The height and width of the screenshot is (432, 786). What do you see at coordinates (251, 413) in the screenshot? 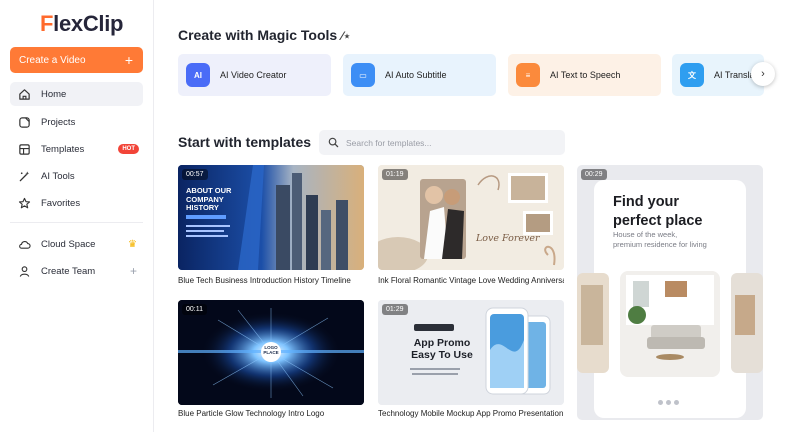
I see `template-caption: Blue Particle Glow Technology Intro Logo` at bounding box center [251, 413].